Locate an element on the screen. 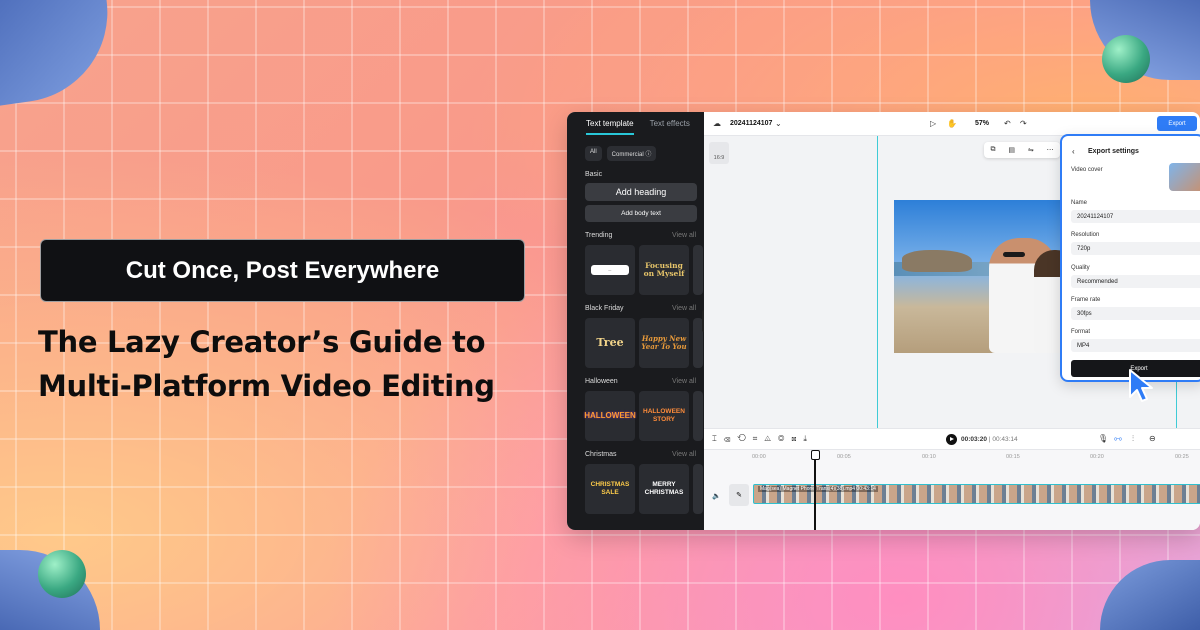  filter-chips: All Commercial ⓘ is located at coordinates (635, 148).